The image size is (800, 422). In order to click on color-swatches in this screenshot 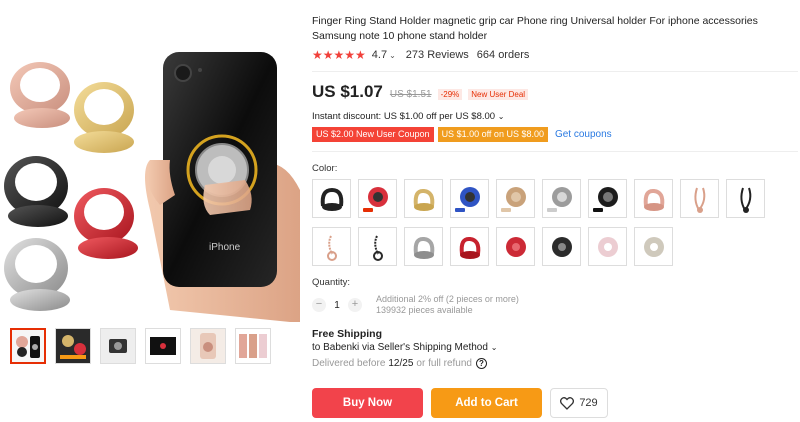, I will do `click(552, 222)`.